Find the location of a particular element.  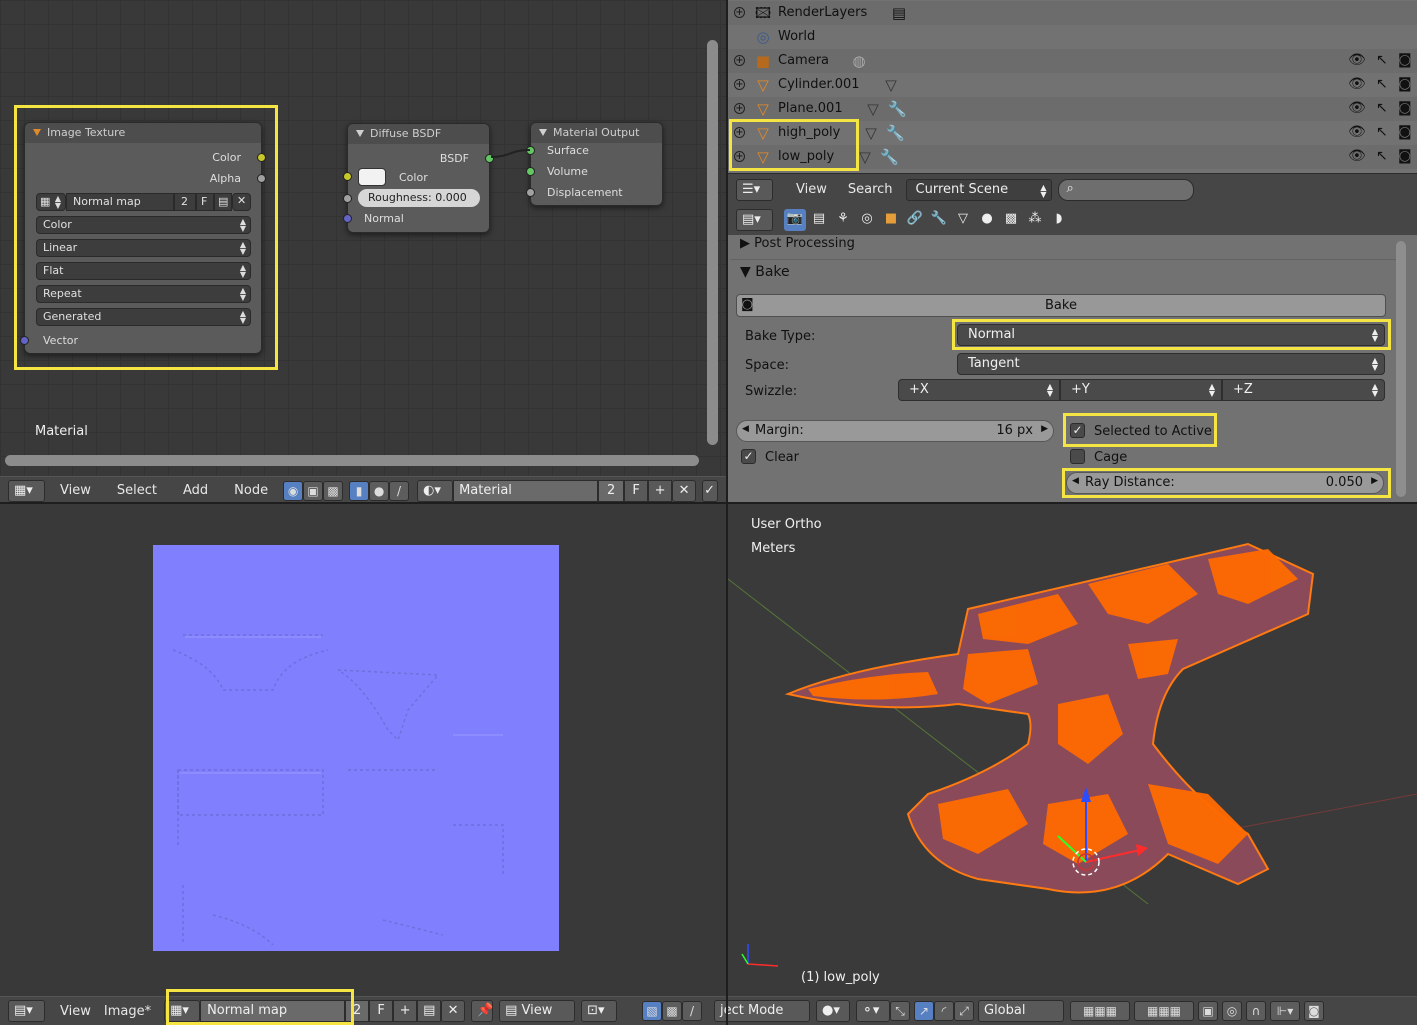

new-material-icon: + is located at coordinates (660, 490).